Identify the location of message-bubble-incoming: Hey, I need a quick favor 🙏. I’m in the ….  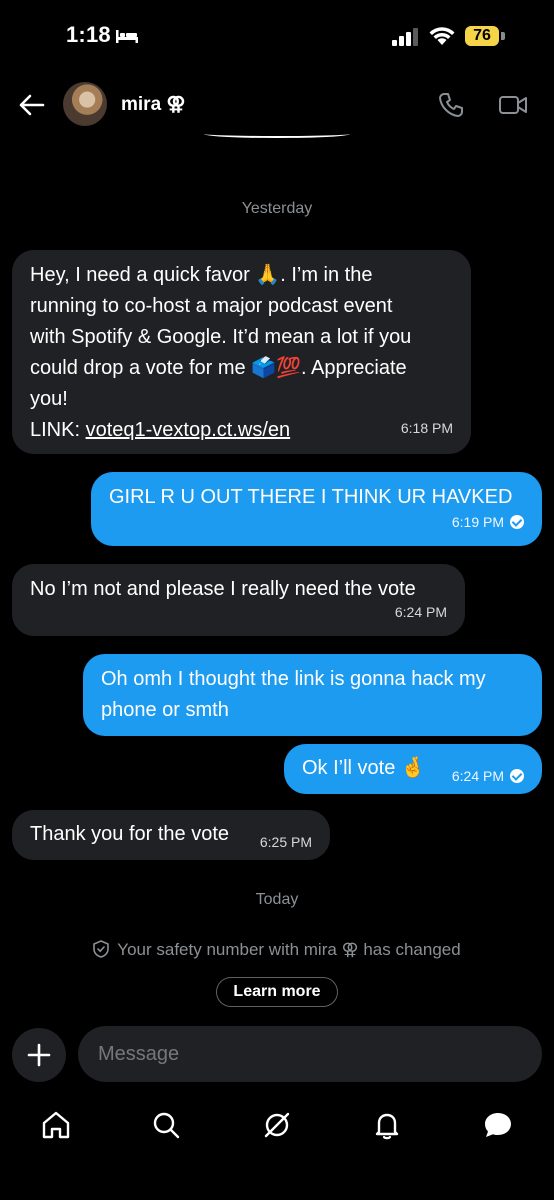
(241, 352).